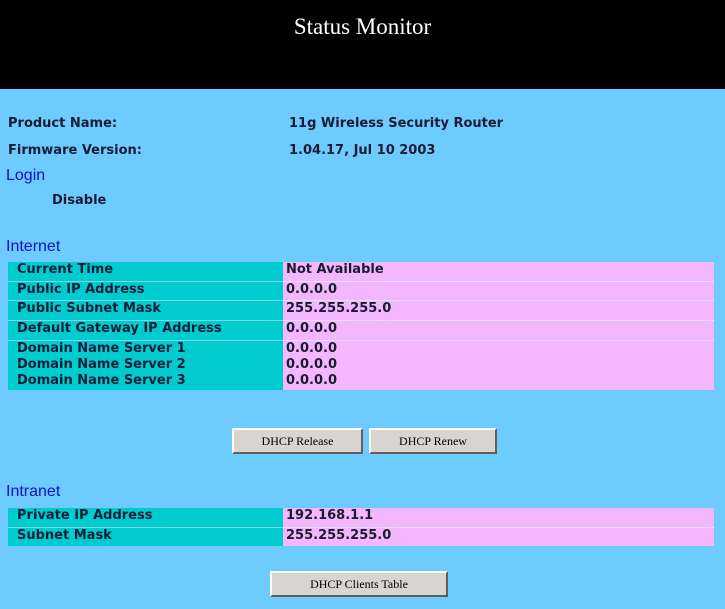 This screenshot has height=609, width=725. I want to click on default-gateway-label: Default Gateway IP Address, so click(145, 330).